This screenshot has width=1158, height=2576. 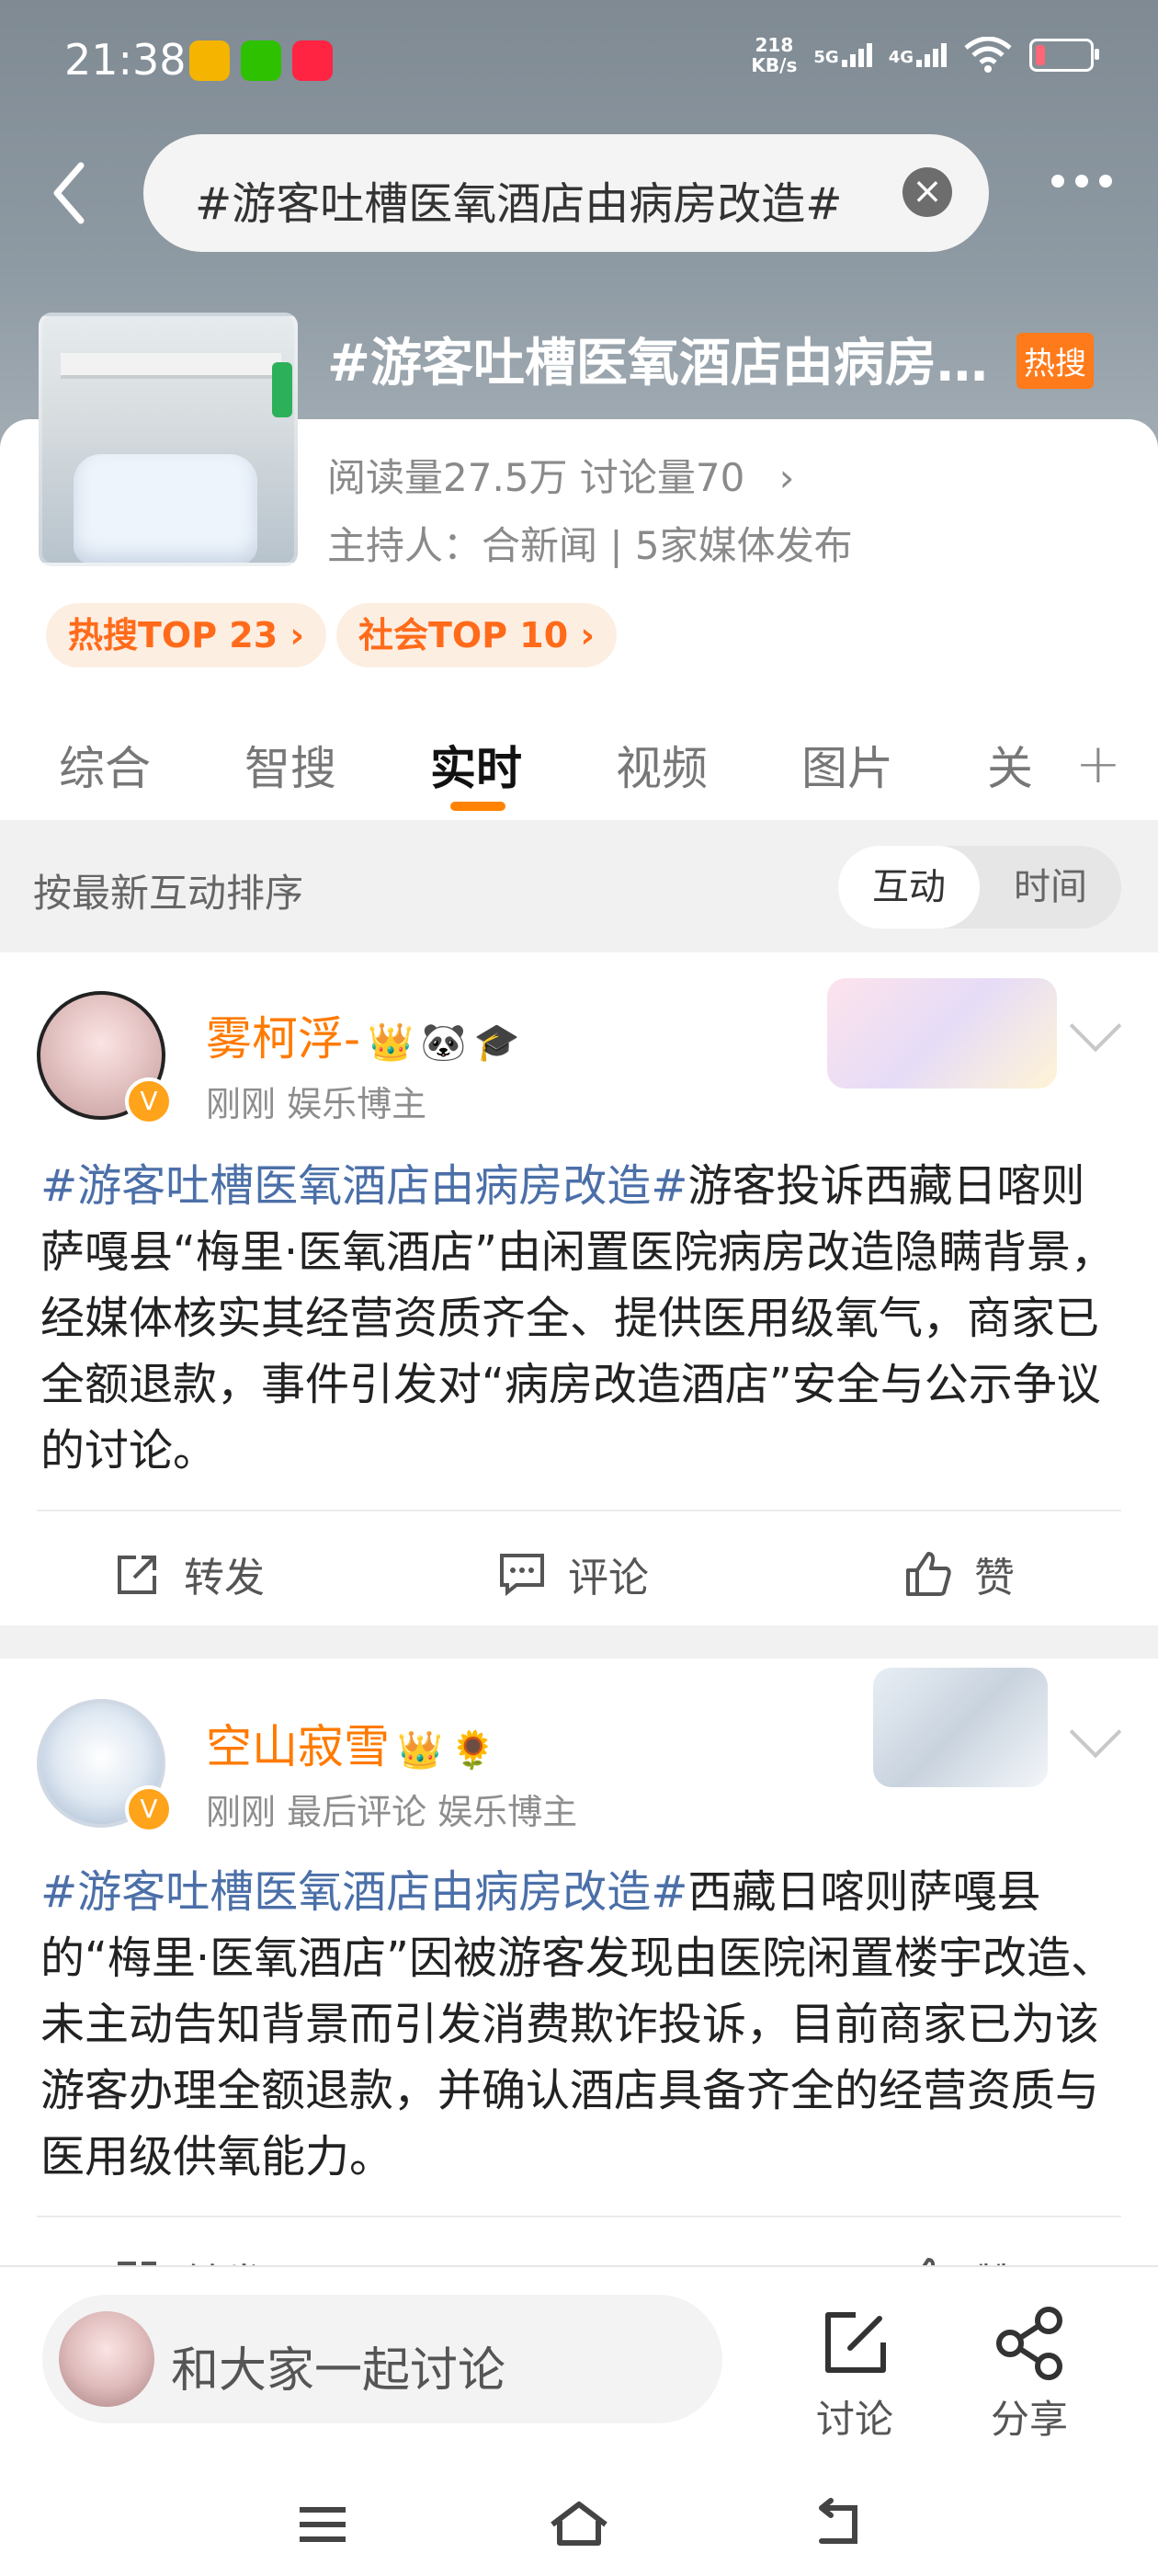 I want to click on hot-search-rank-pill: 热搜TOP 23 ›, so click(x=186, y=635).